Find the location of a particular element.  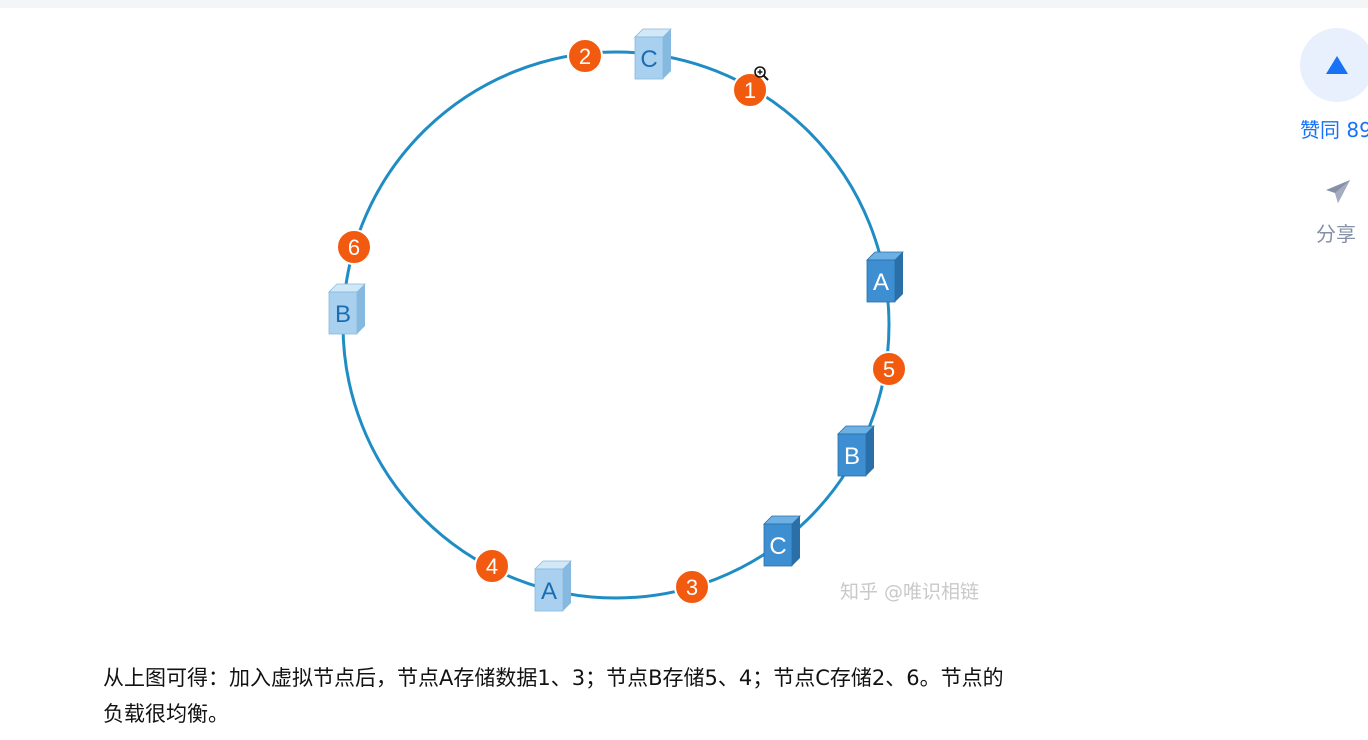

data-point-5: 5 is located at coordinates (889, 369).